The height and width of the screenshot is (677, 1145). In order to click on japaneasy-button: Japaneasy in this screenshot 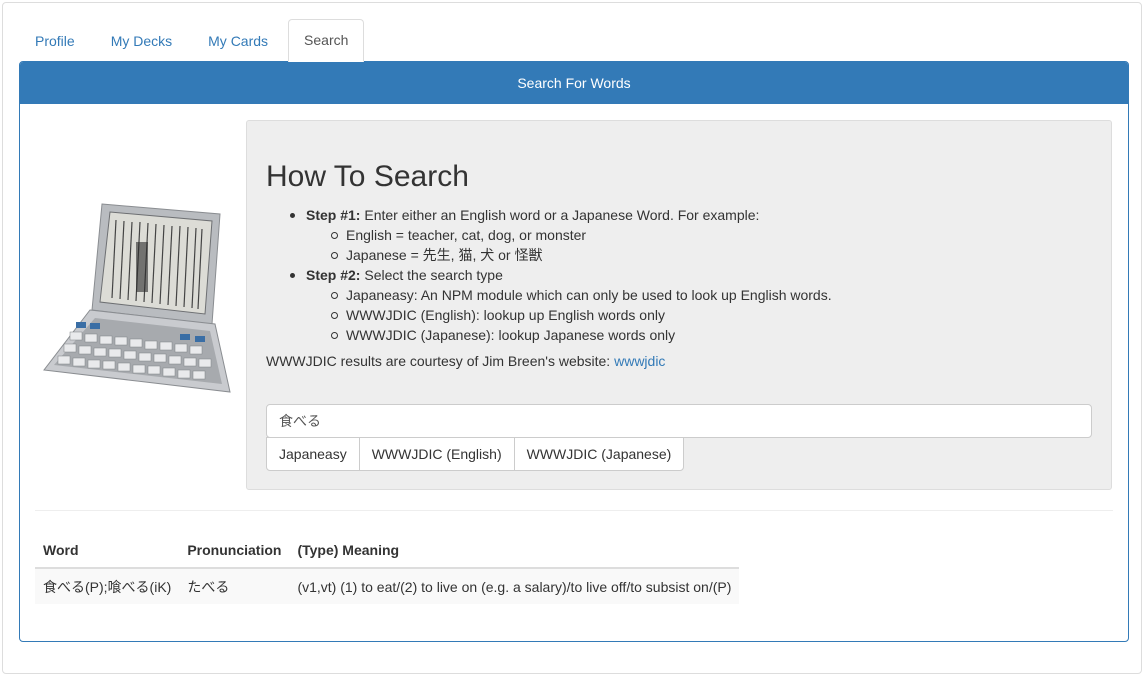, I will do `click(313, 454)`.